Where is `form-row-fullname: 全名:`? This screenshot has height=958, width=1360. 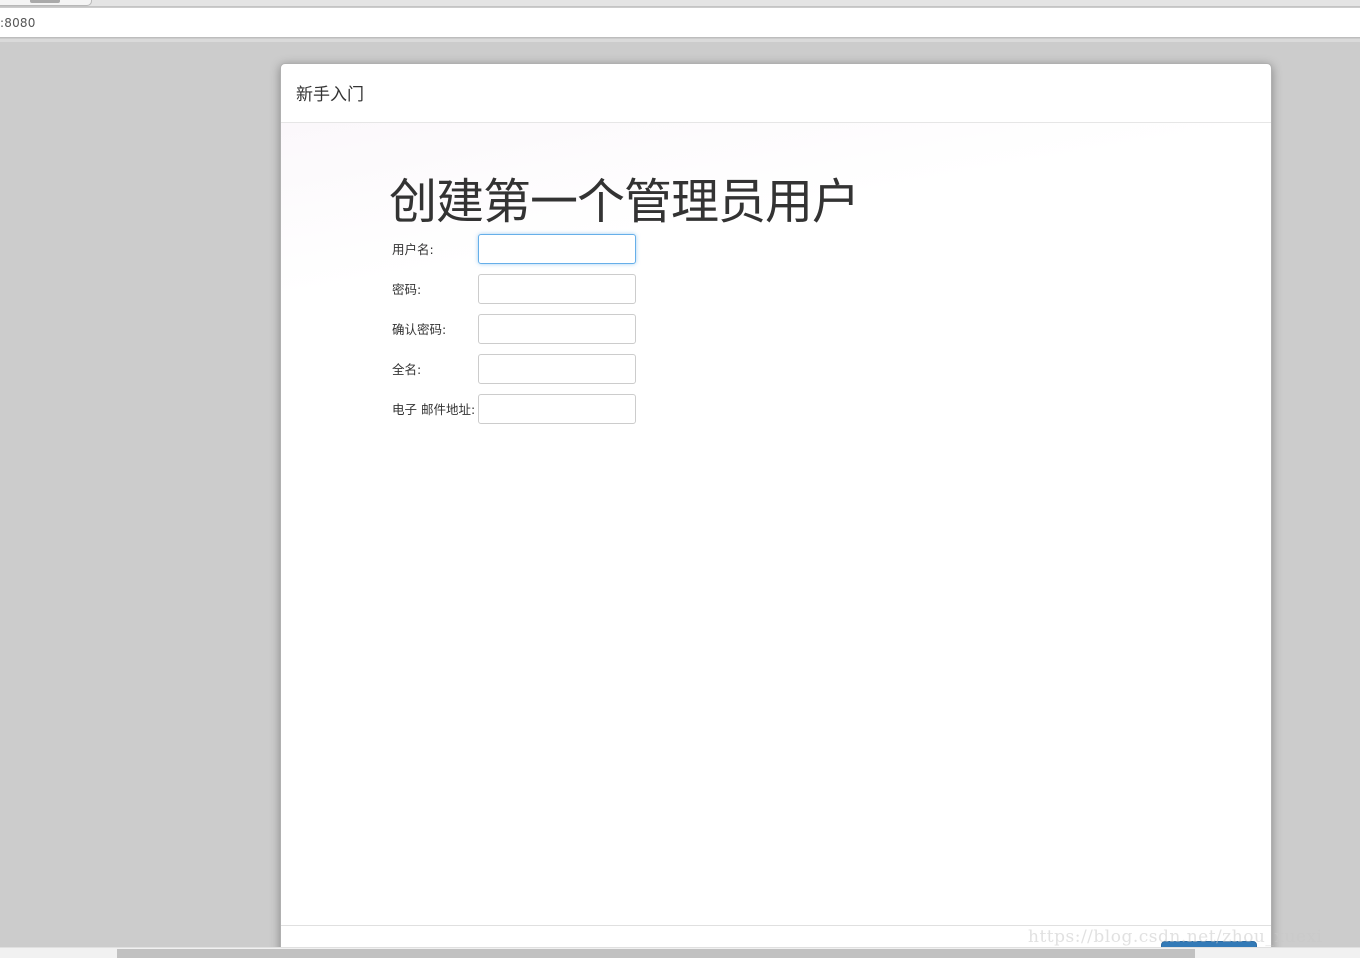 form-row-fullname: 全名: is located at coordinates (522, 369).